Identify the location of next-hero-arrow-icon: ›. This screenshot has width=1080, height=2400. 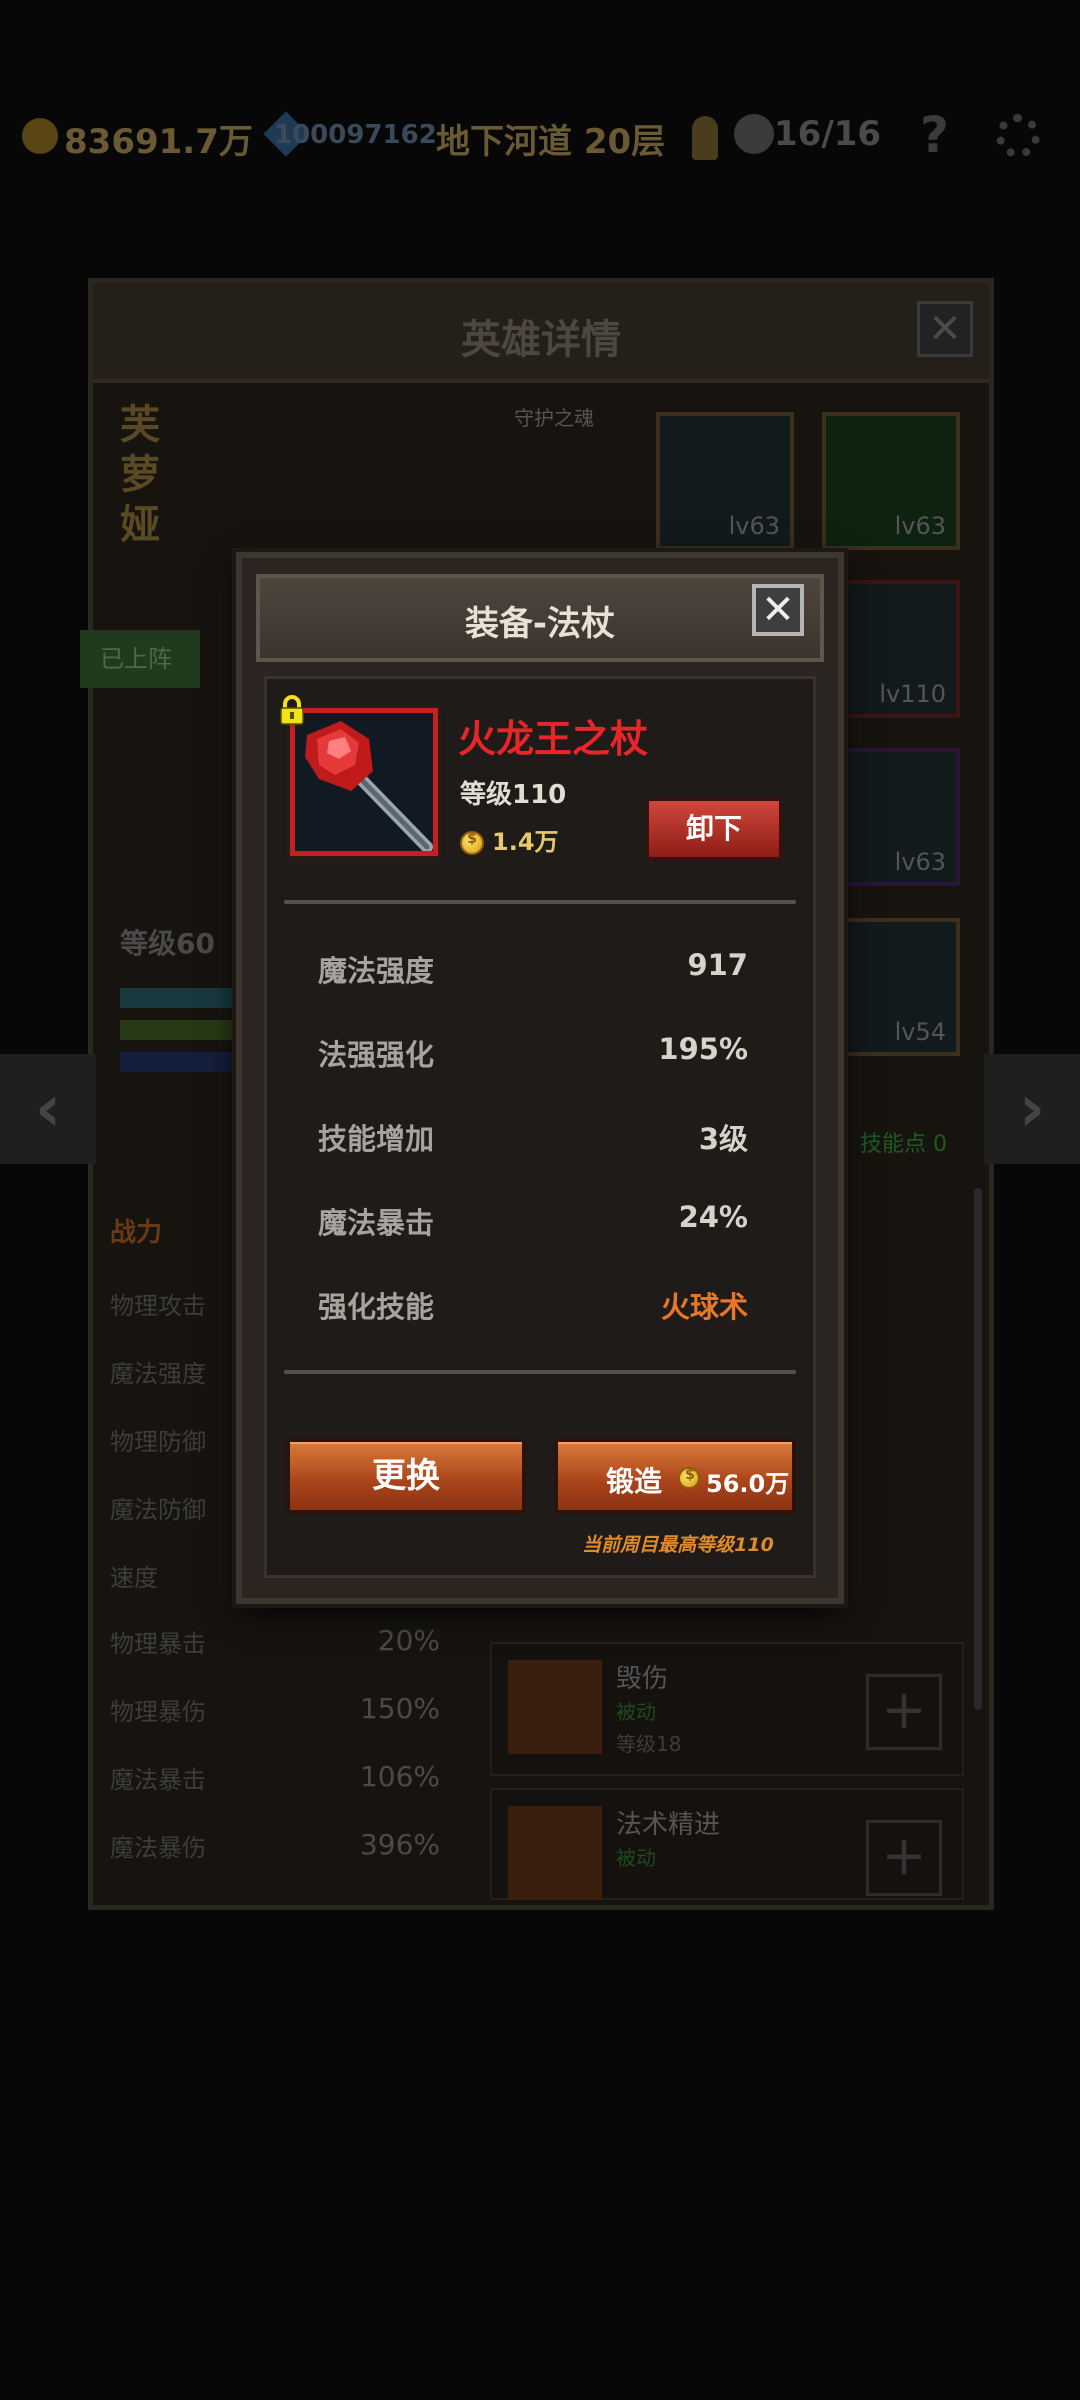
(1032, 1109).